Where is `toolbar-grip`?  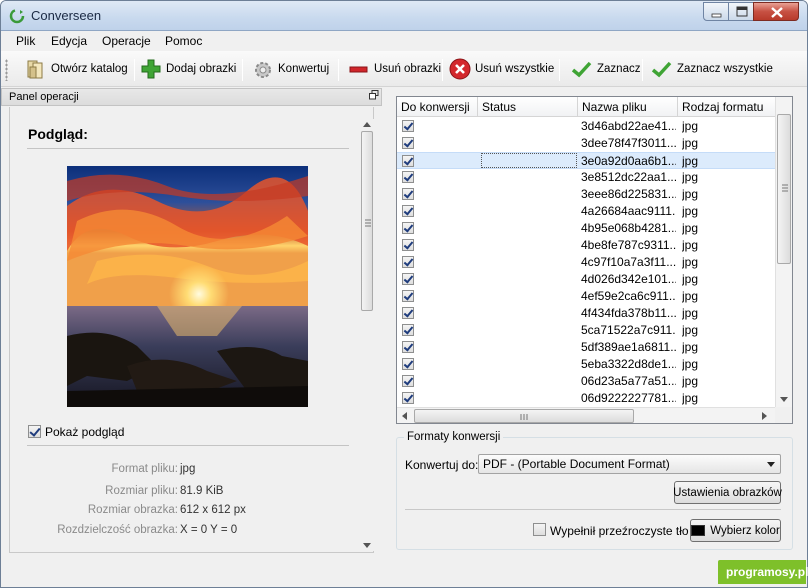
toolbar-grip is located at coordinates (6, 70).